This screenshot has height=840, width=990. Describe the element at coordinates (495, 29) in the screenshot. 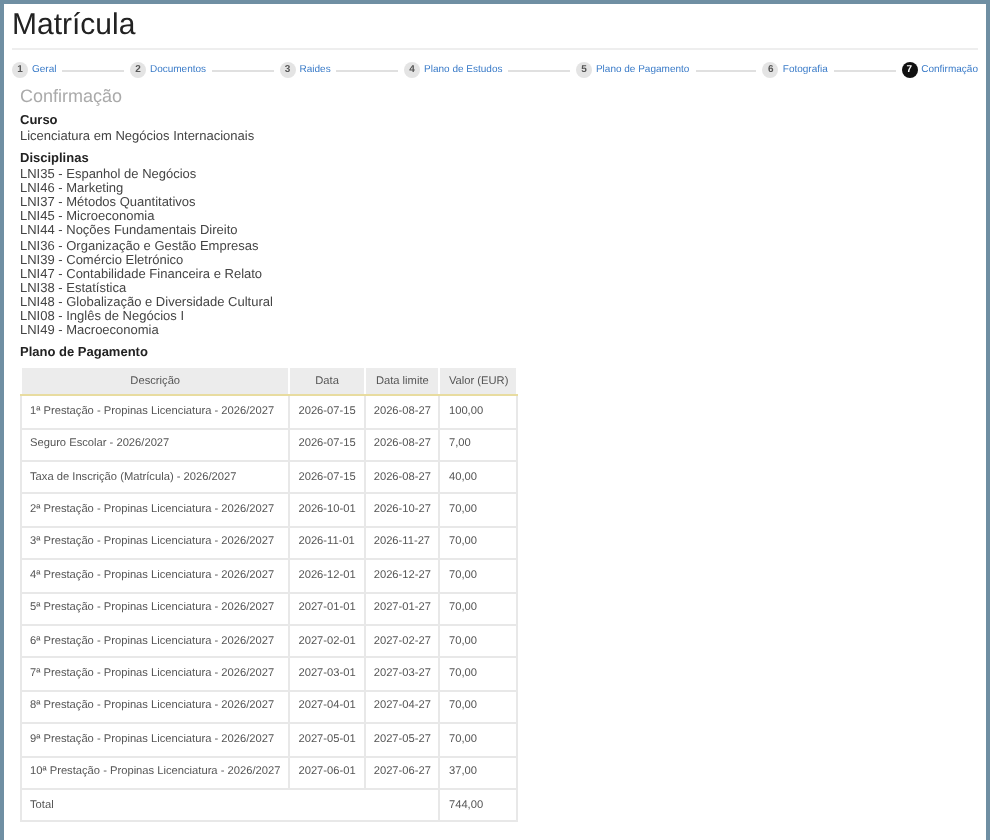

I see `page-title: Matrícula` at that location.